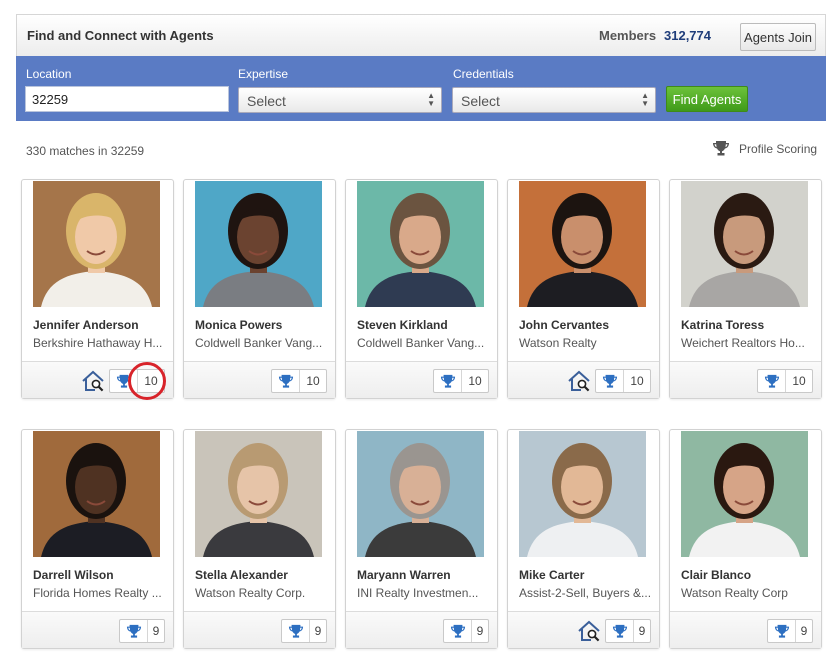  What do you see at coordinates (241, 575) in the screenshot?
I see `agent-name: Stella Alexander` at bounding box center [241, 575].